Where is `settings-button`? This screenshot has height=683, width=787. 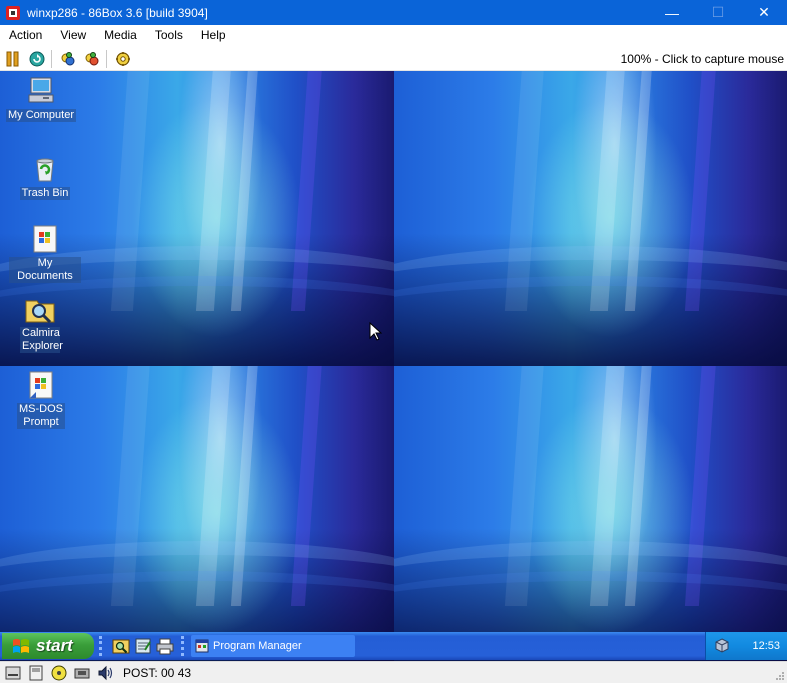 settings-button is located at coordinates (123, 59).